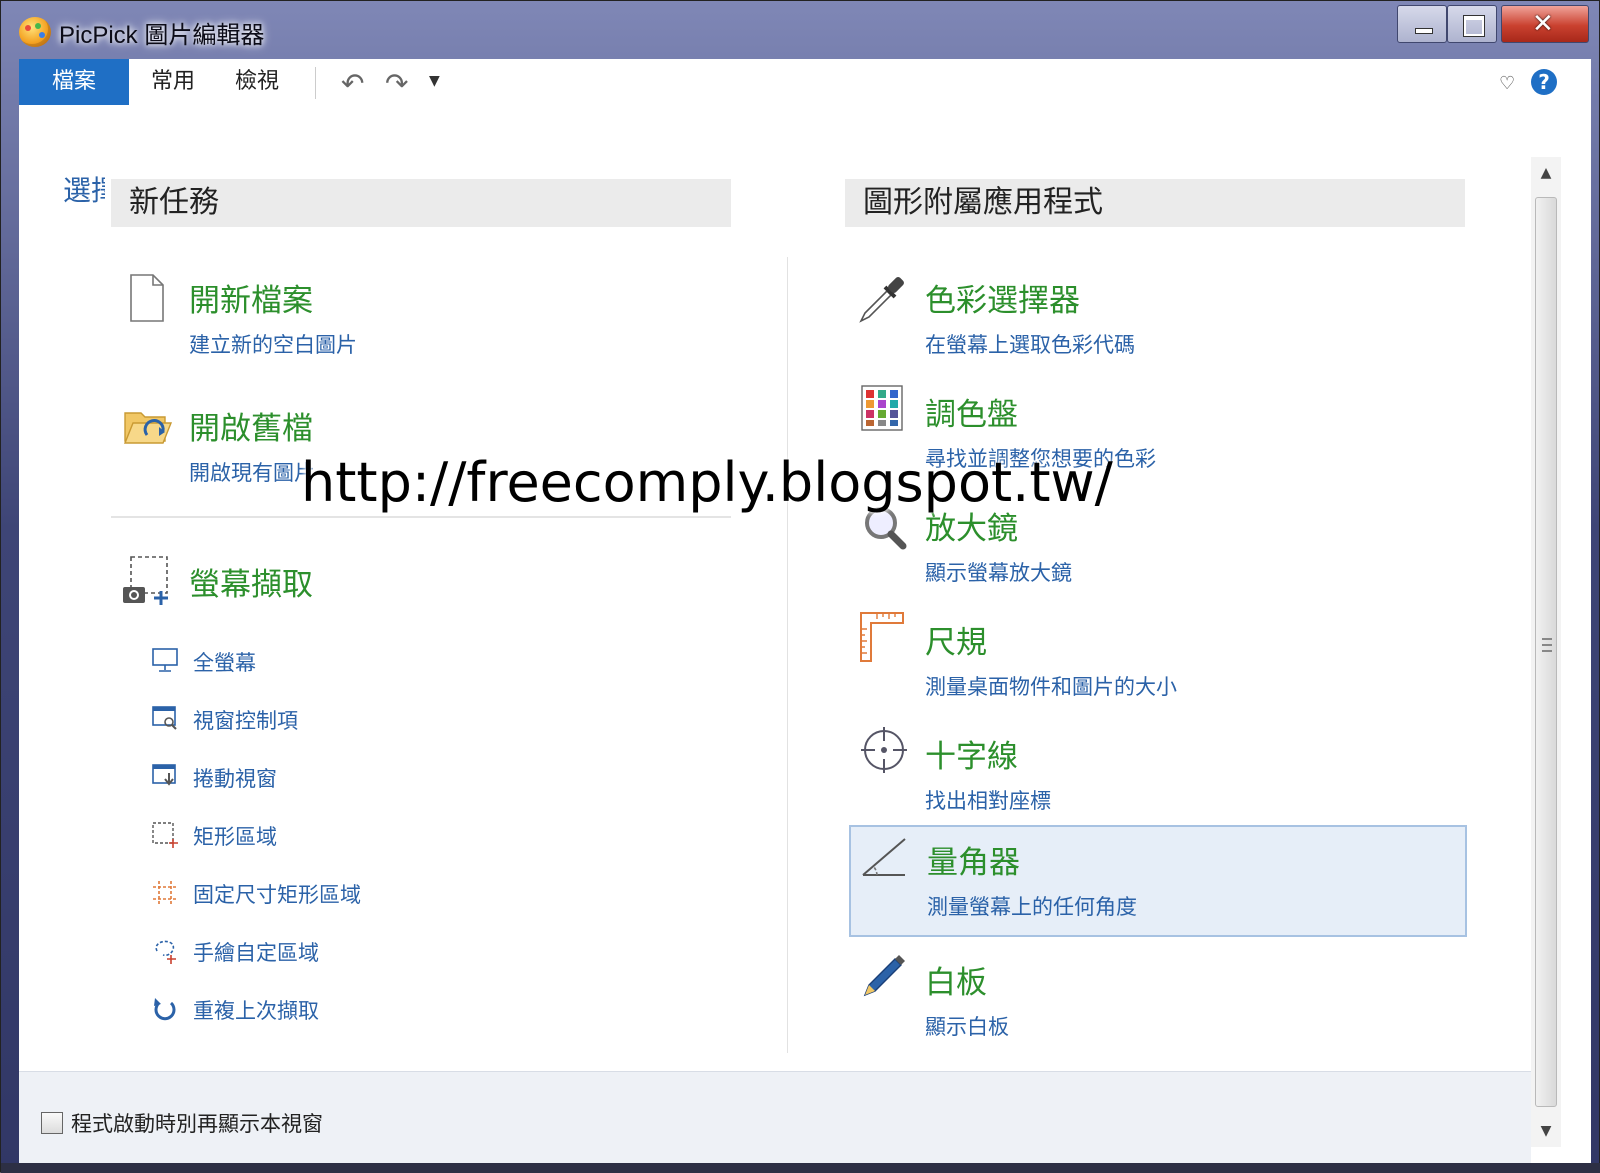 The width and height of the screenshot is (1600, 1173). What do you see at coordinates (399, 315) in the screenshot?
I see `new-file-item: 開新檔案 建立新的空白圖片` at bounding box center [399, 315].